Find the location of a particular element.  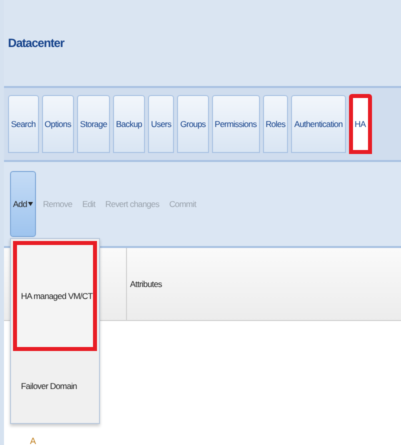

tab: Options is located at coordinates (58, 124).